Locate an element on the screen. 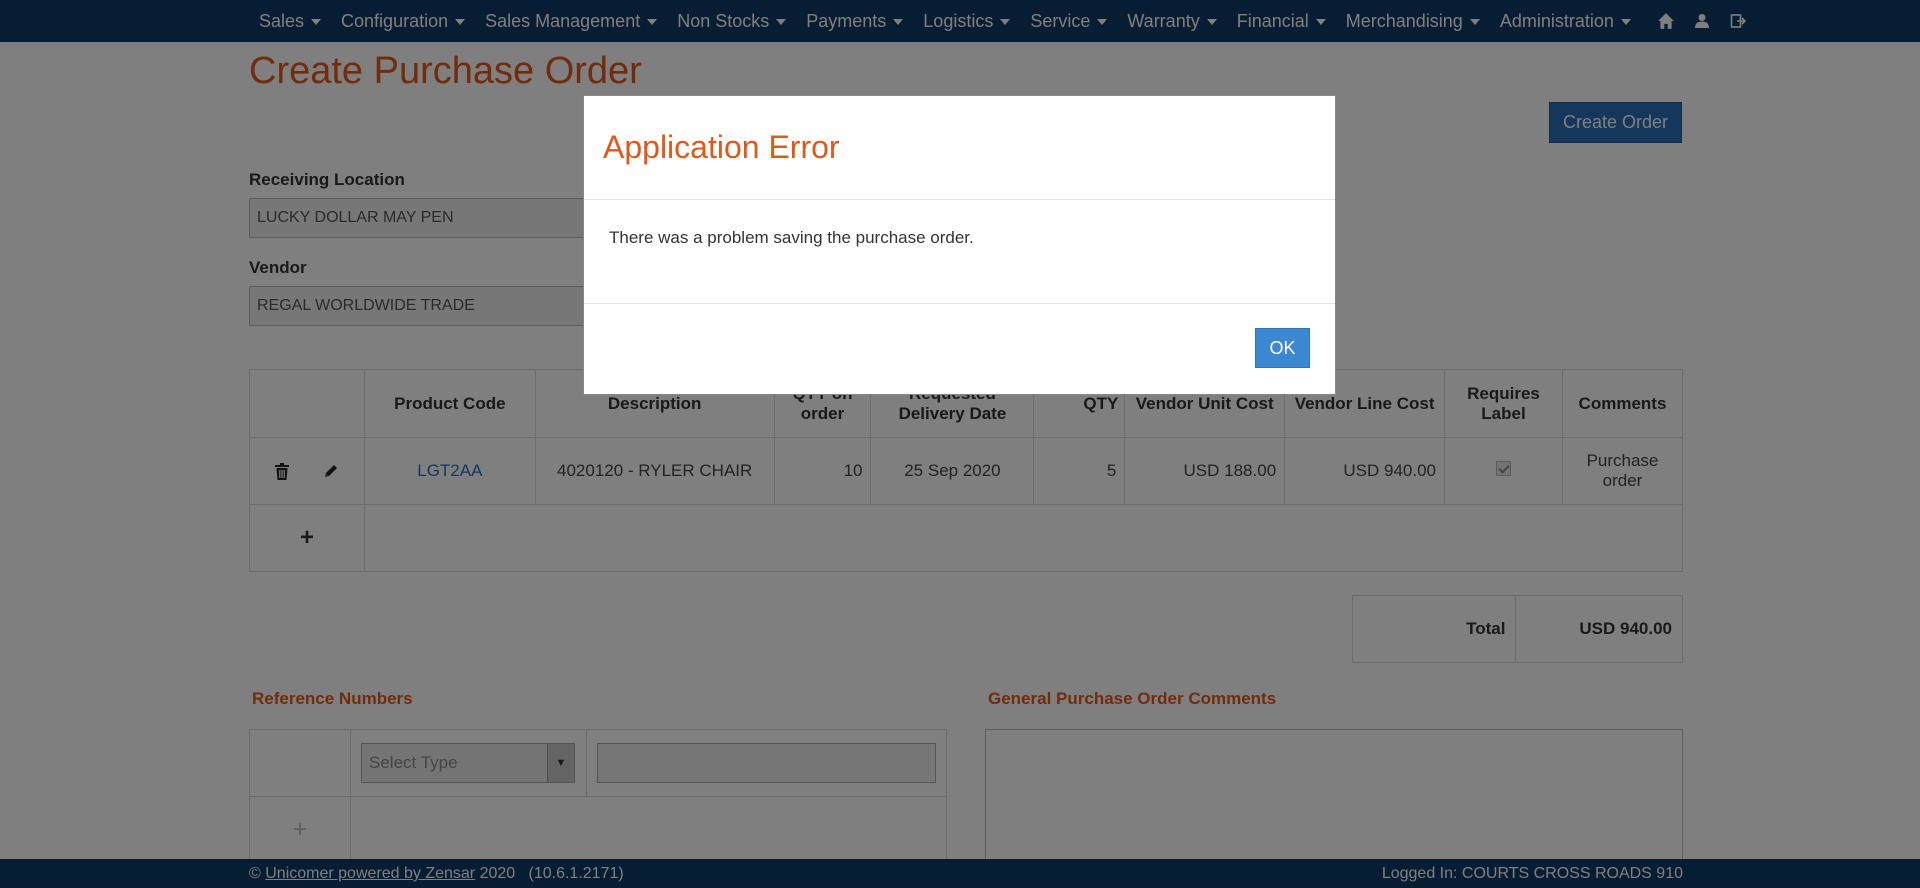 Image resolution: width=1920 pixels, height=888 pixels. dialog-footer: OK is located at coordinates (959, 349).